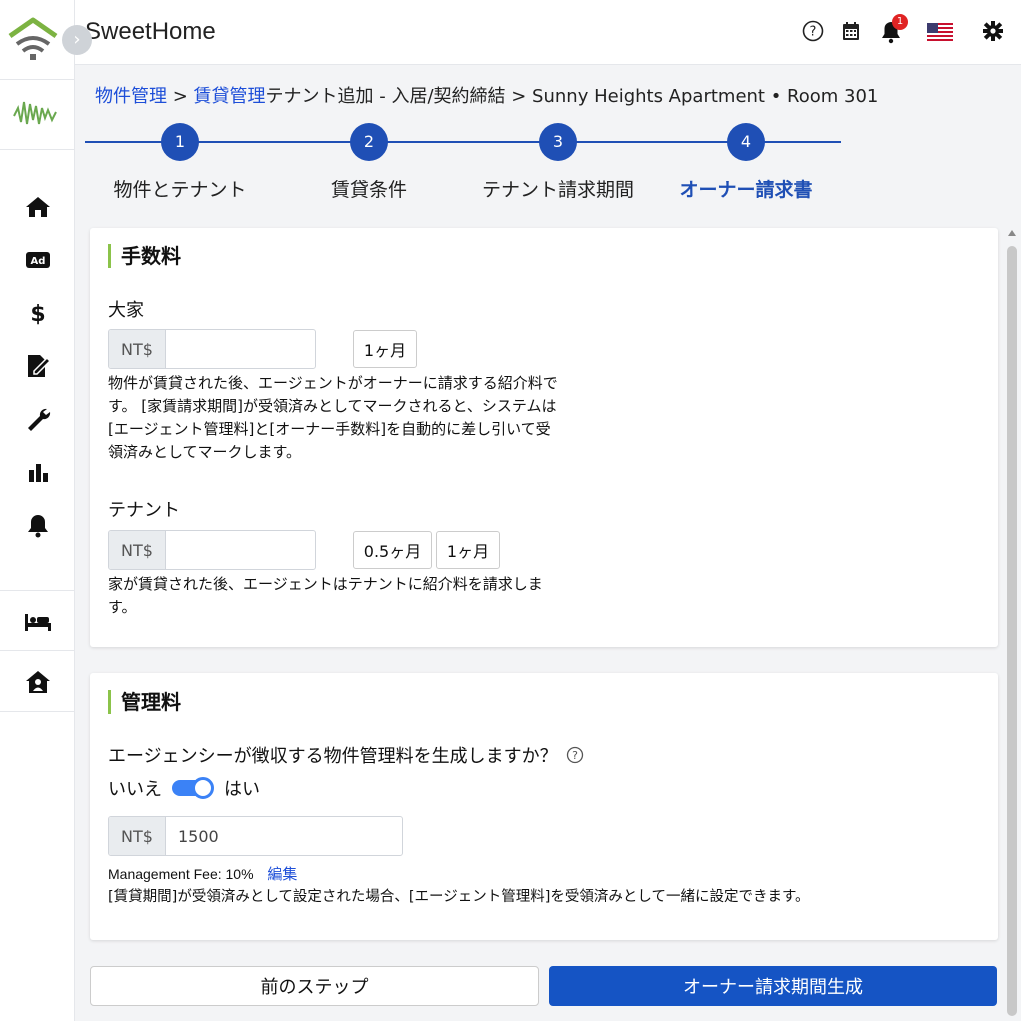 The image size is (1021, 1021). What do you see at coordinates (77, 40) in the screenshot?
I see `sidebar-collapse-button: ›` at bounding box center [77, 40].